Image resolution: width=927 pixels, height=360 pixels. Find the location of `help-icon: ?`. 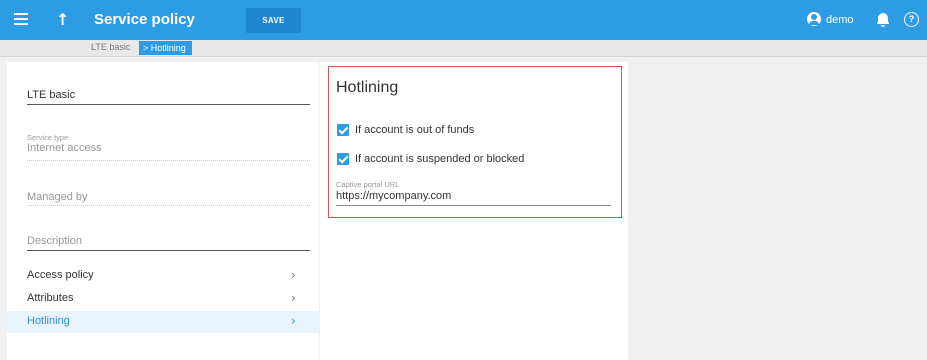

help-icon: ? is located at coordinates (911, 19).